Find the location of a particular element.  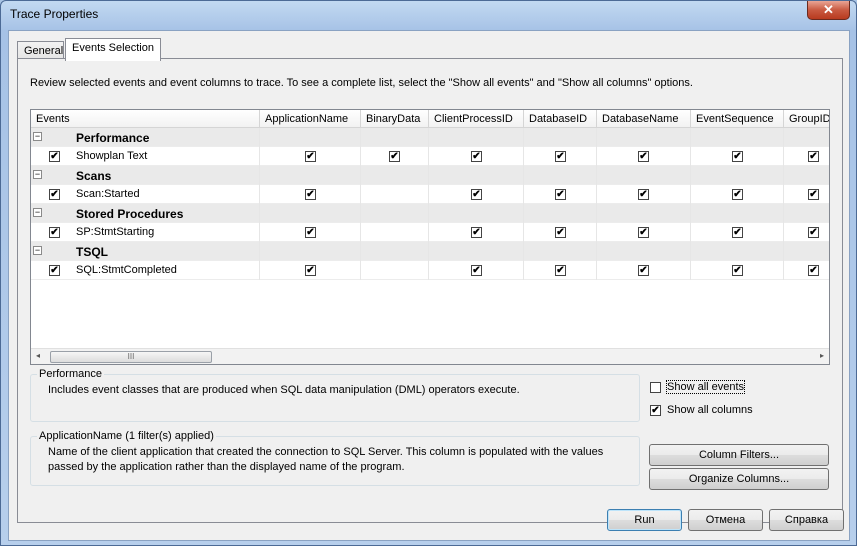

help-button: Справка is located at coordinates (806, 520).